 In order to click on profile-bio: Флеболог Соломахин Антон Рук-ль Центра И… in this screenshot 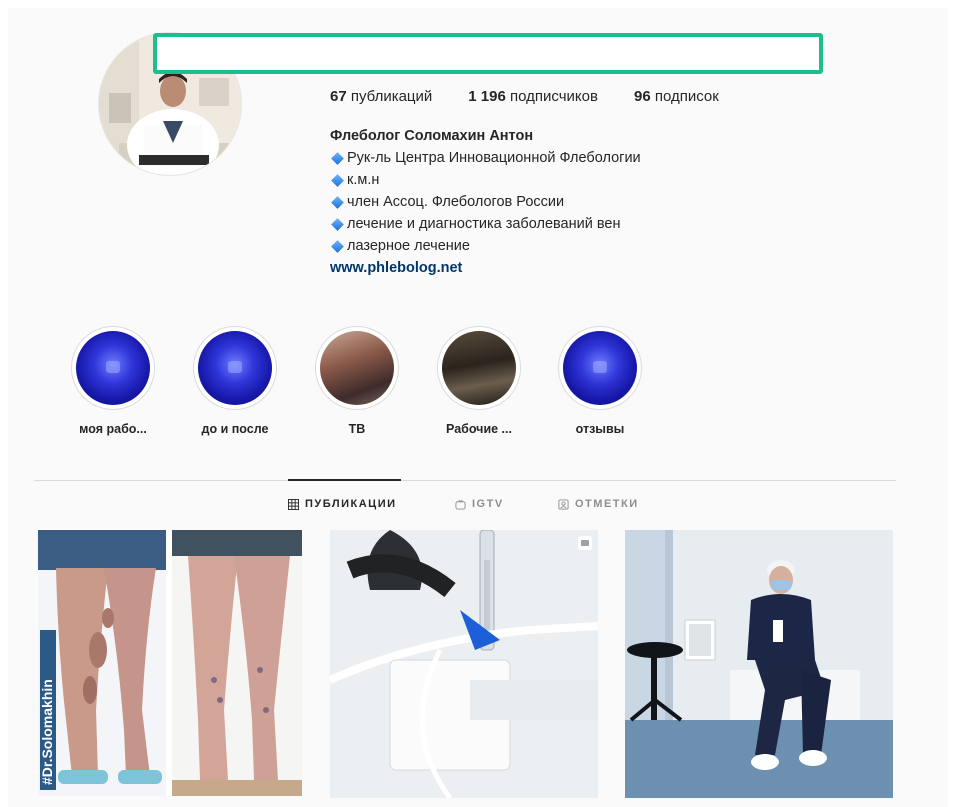, I will do `click(485, 202)`.